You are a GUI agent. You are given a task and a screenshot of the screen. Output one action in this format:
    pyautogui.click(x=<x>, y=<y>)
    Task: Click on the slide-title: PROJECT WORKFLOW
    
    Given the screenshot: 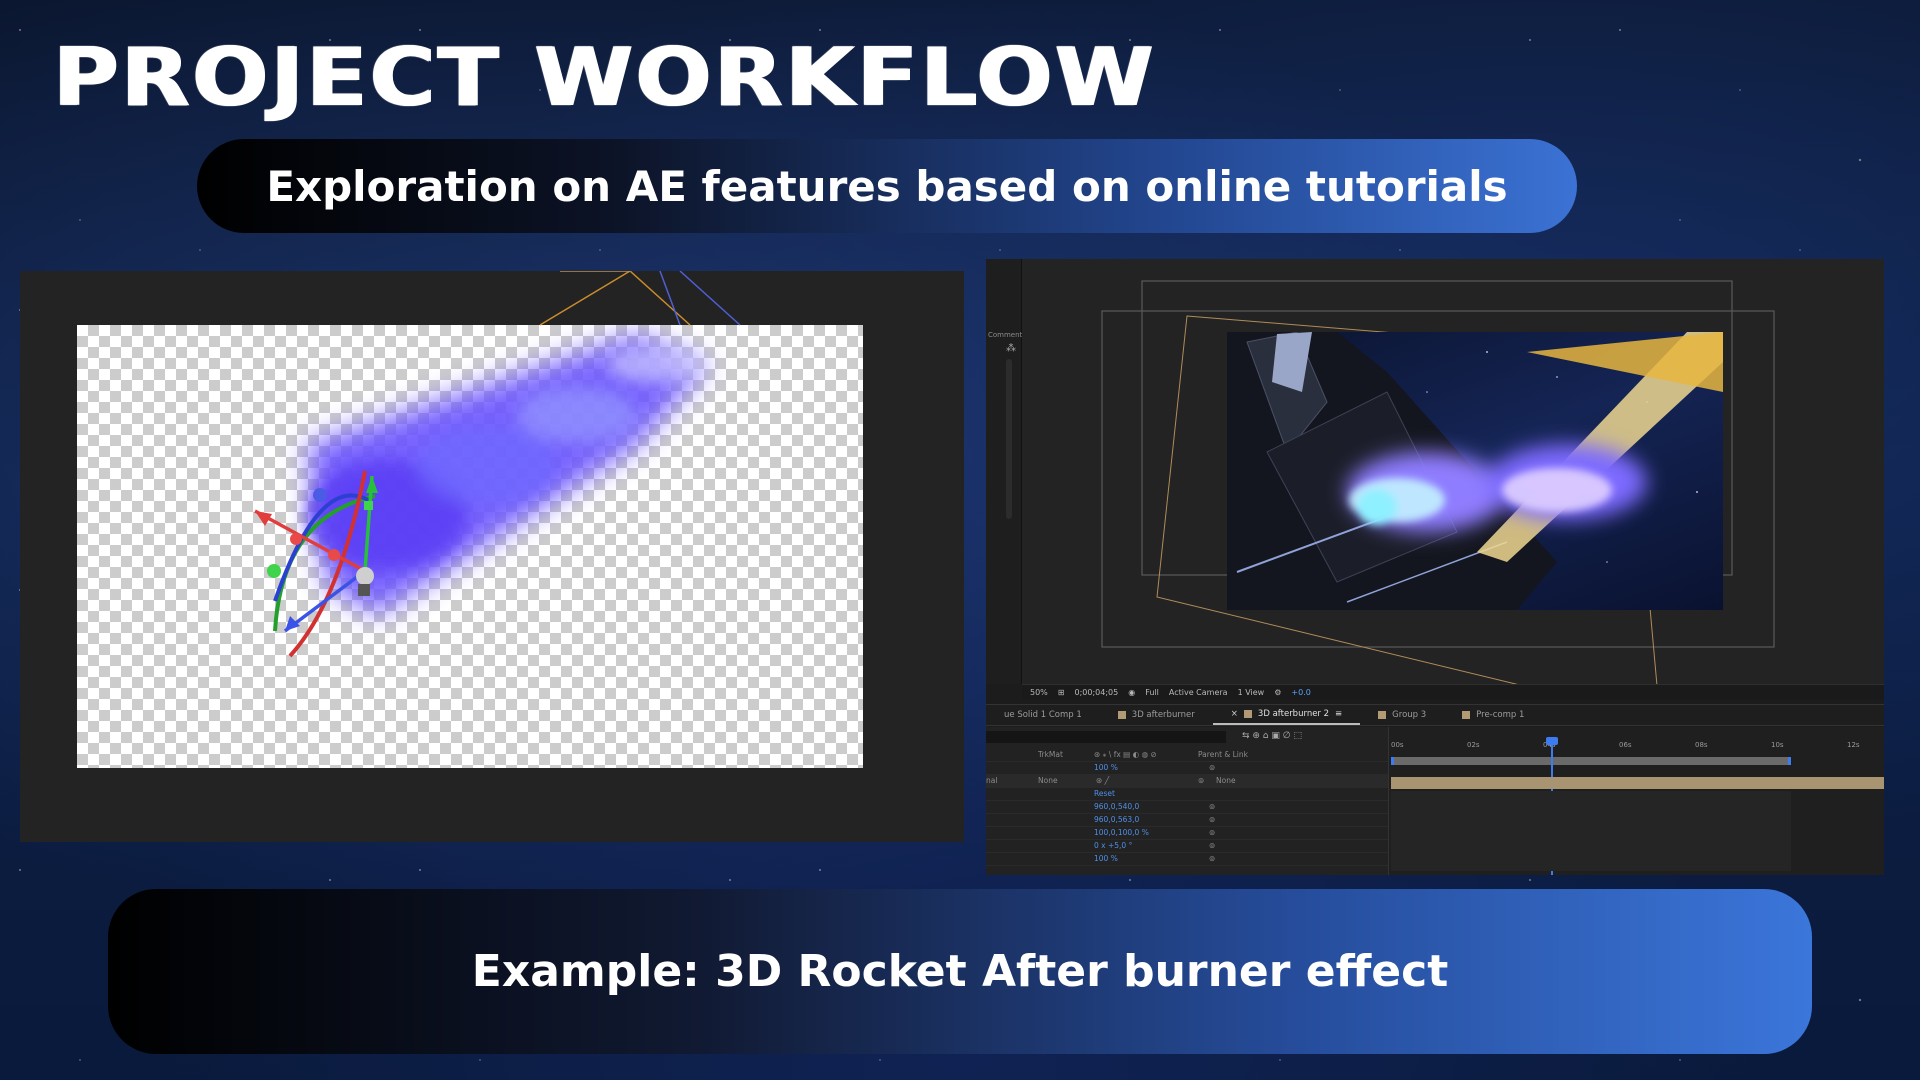 What is the action you would take?
    pyautogui.click(x=603, y=77)
    